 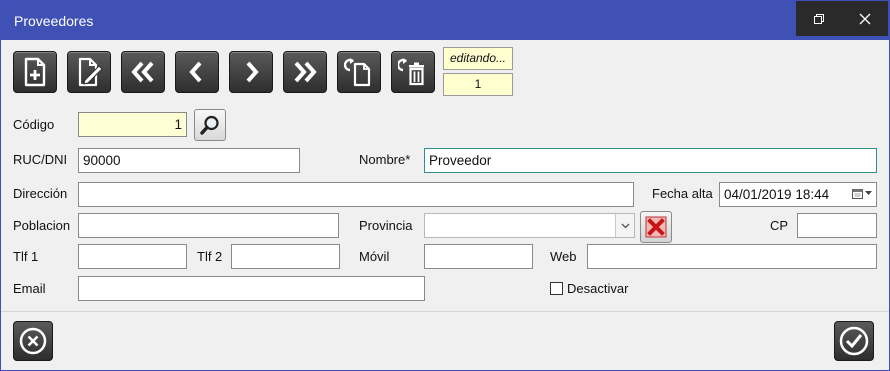 I want to click on title-bar: Proveedores, so click(x=445, y=20).